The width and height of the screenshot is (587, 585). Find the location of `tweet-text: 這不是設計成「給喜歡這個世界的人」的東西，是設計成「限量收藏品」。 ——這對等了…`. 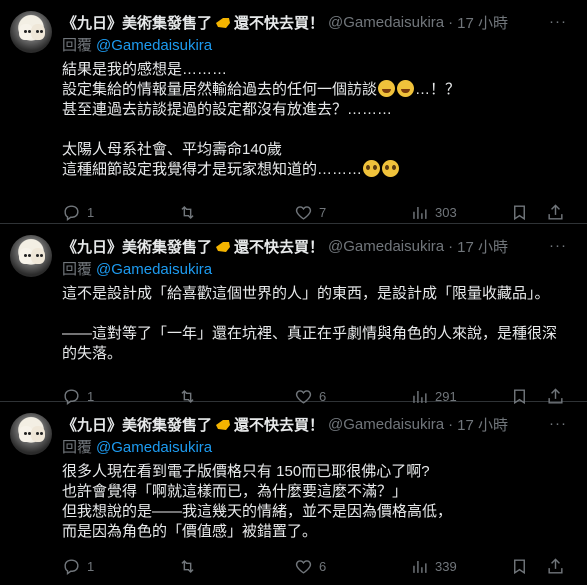

tweet-text: 這不是設計成「給喜歡這個世界的人」的東西，是設計成「限量收藏品」。 ——這對等了… is located at coordinates (310, 323).